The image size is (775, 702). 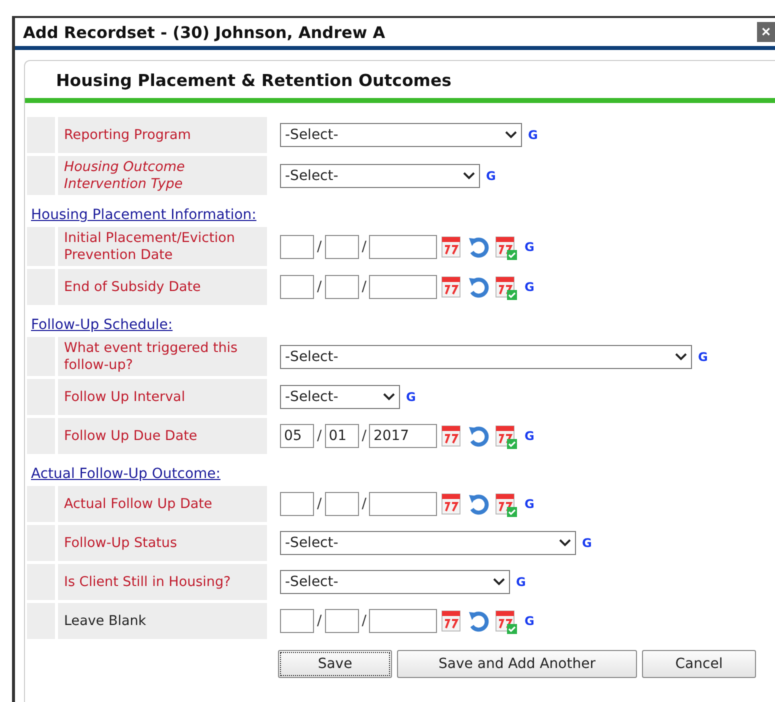 I want to click on section-link: Follow-Up Schedule:, so click(x=102, y=325).